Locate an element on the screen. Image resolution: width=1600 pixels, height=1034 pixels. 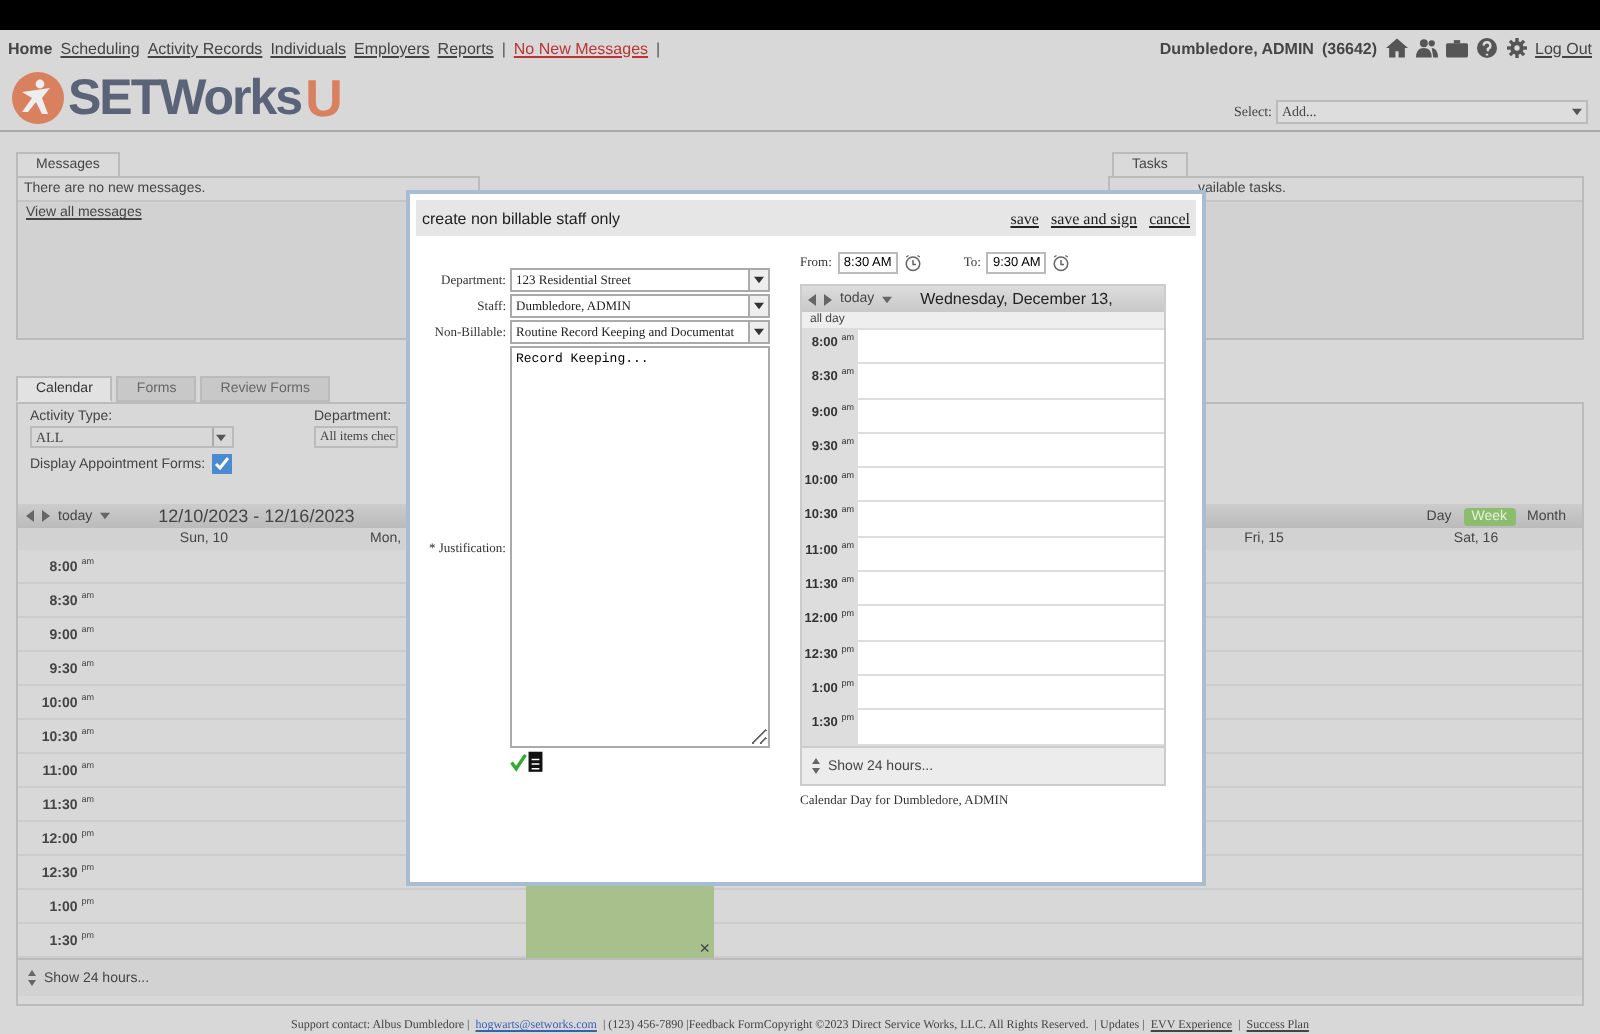
checkbox is located at coordinates (221, 464).